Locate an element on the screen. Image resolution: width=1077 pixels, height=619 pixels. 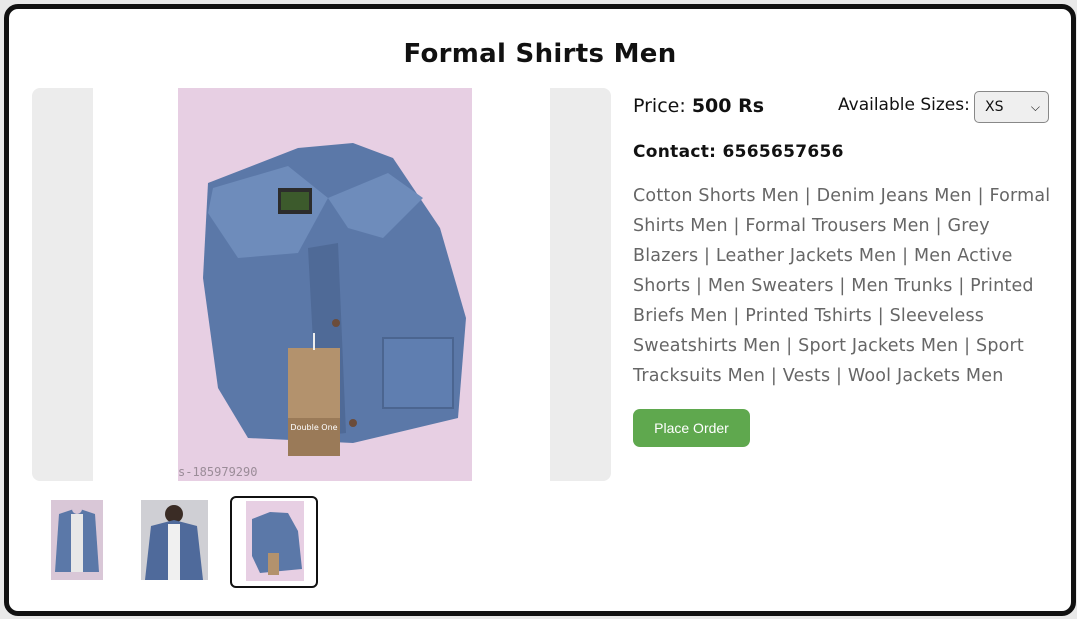
place-order-button: Place Order is located at coordinates (691, 428).